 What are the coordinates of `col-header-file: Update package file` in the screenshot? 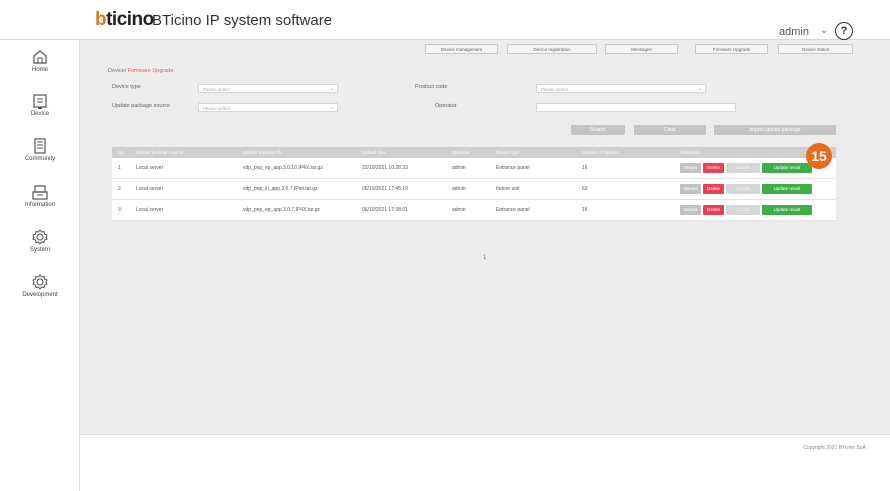 It's located at (263, 152).